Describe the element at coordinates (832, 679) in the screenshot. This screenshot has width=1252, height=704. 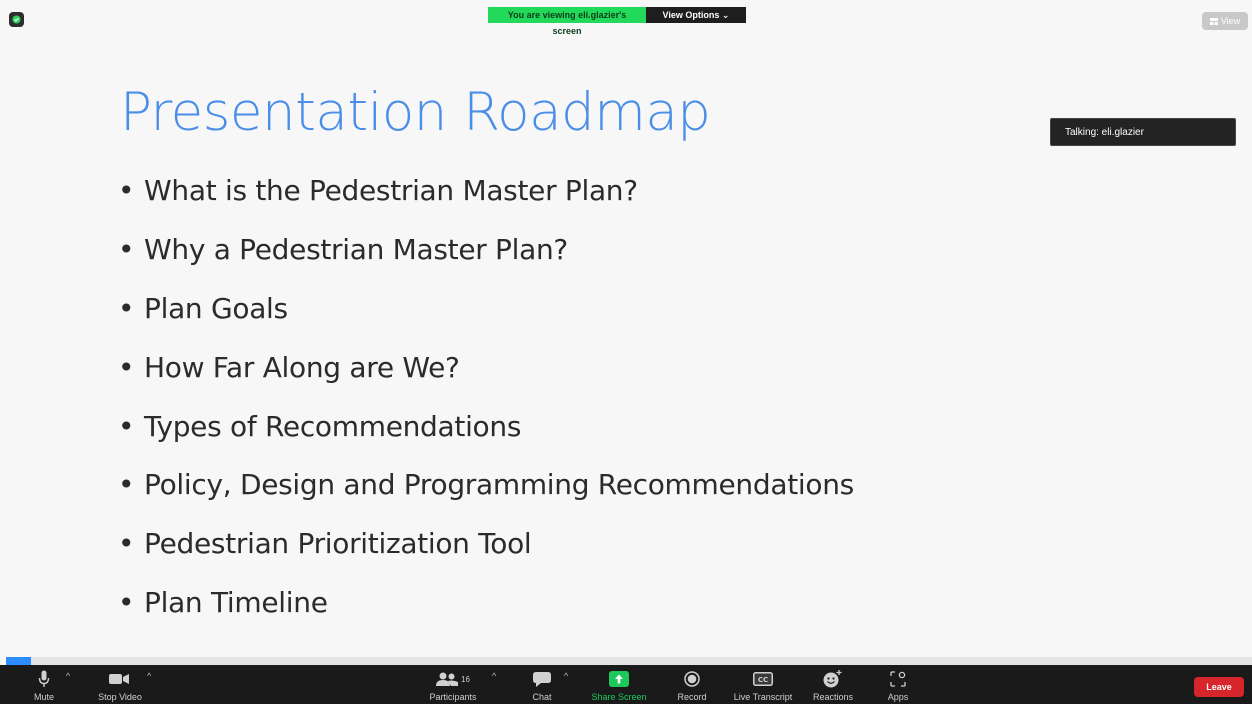
I see `smiley-reaction-icon` at that location.